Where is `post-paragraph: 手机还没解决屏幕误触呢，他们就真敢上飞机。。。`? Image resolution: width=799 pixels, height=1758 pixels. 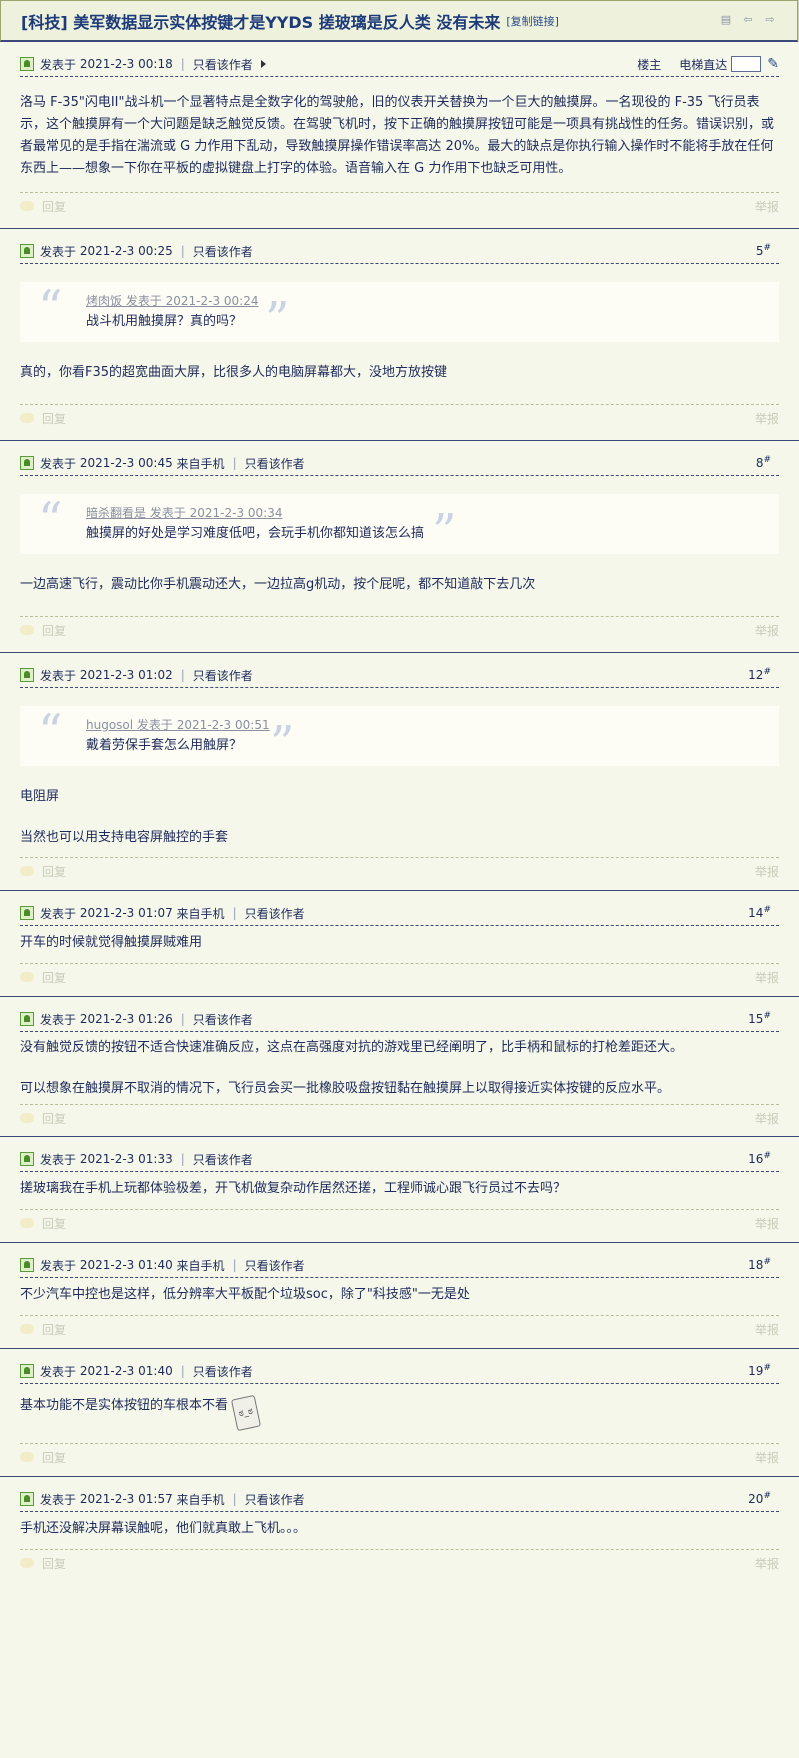
post-paragraph: 手机还没解决屏幕误触呢，他们就真敢上飞机。。。 is located at coordinates (163, 1528).